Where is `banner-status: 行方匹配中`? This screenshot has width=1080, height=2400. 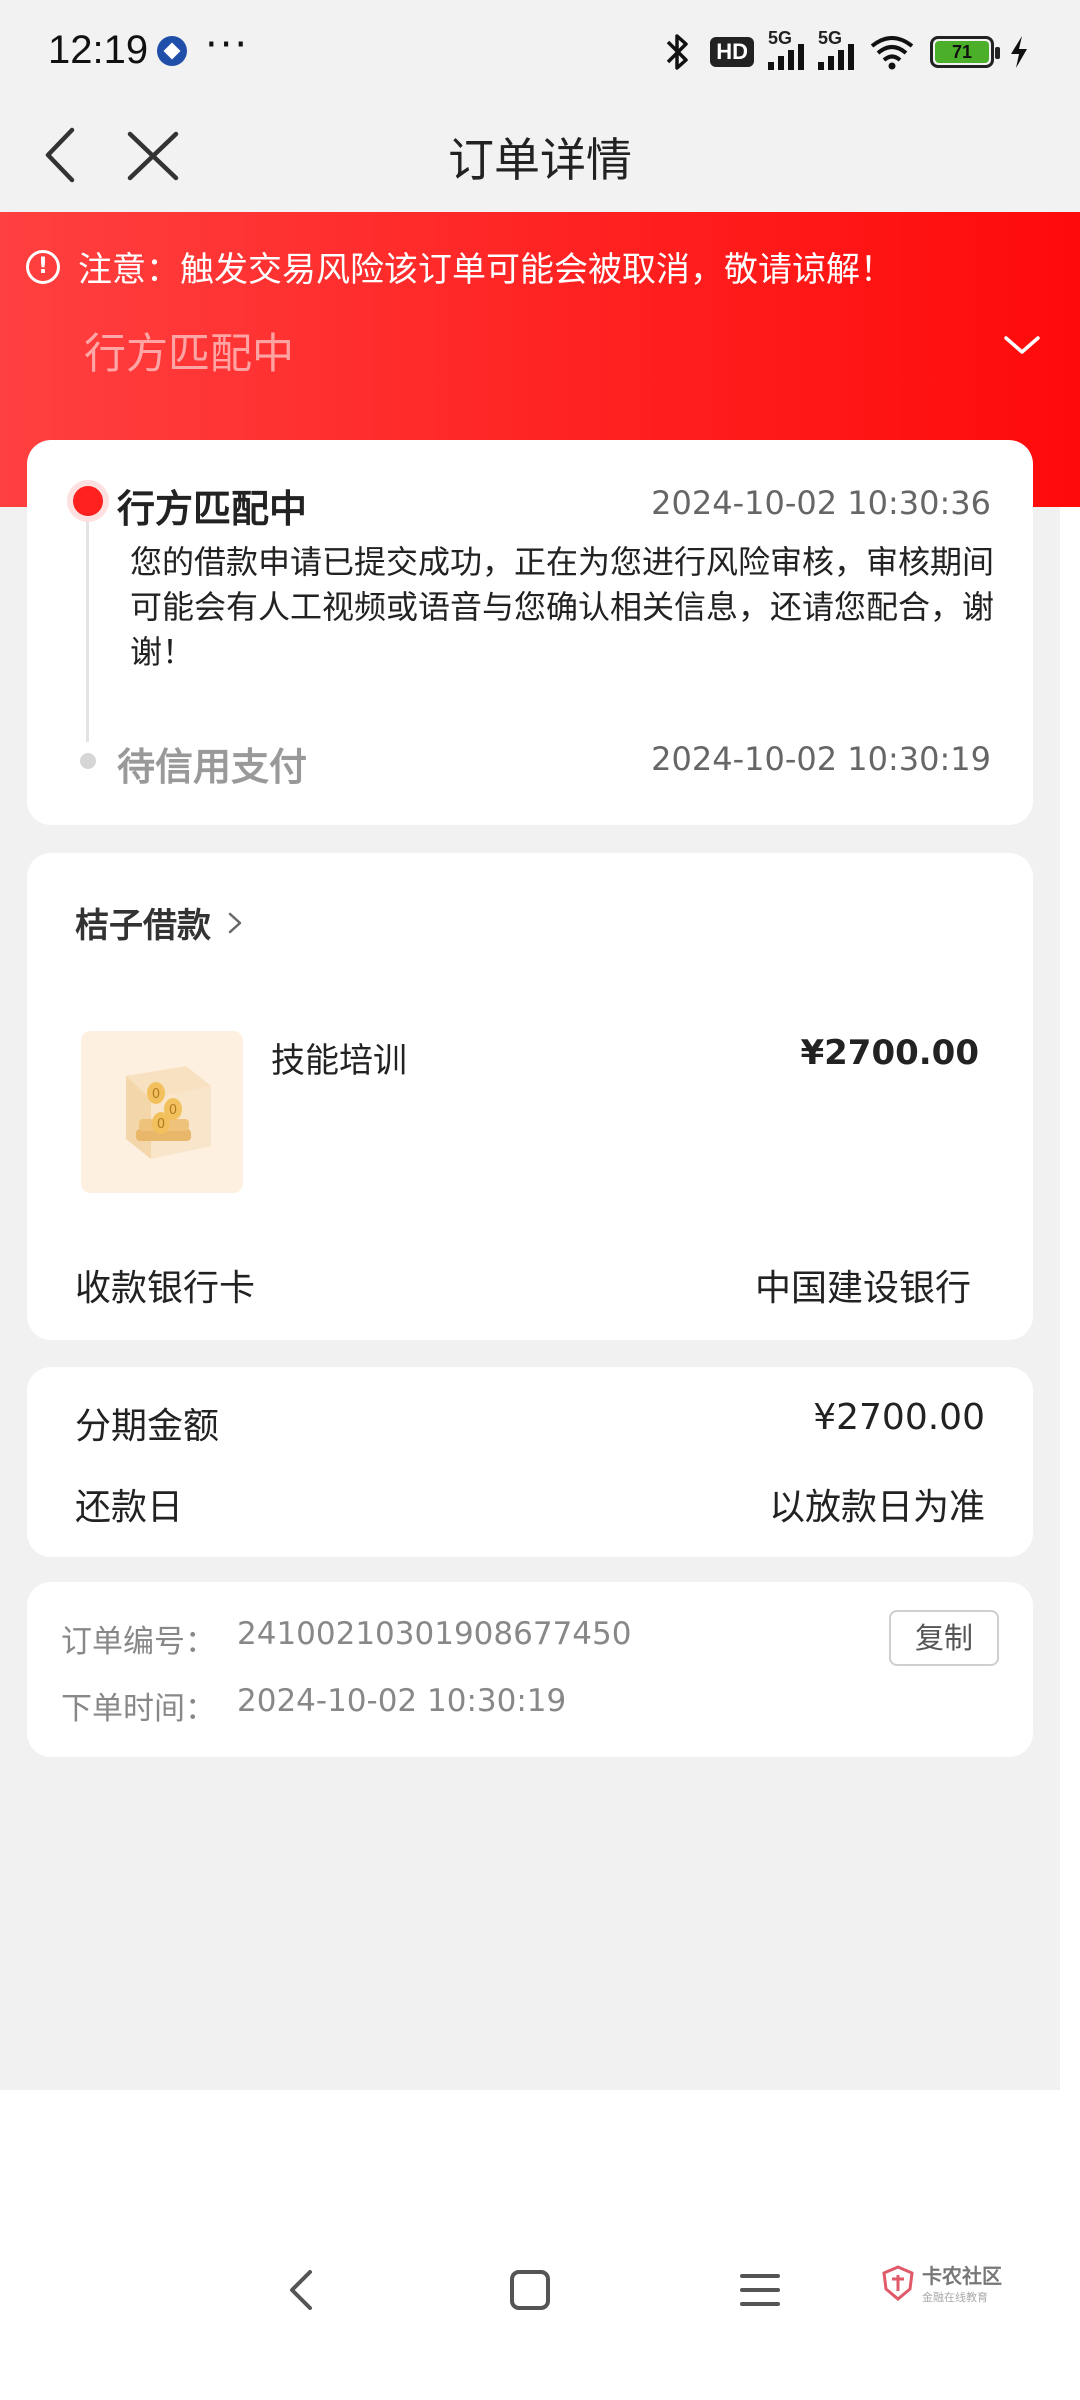 banner-status: 行方匹配中 is located at coordinates (189, 353).